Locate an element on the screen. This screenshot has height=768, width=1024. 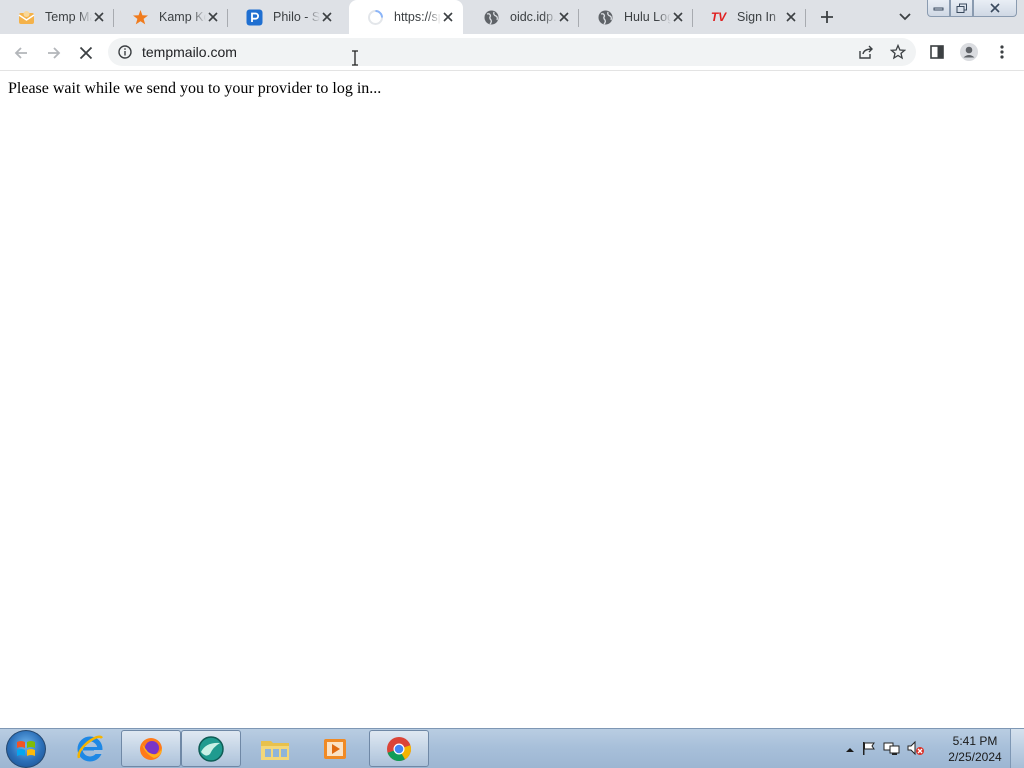
close-window-button is located at coordinates (995, 8).